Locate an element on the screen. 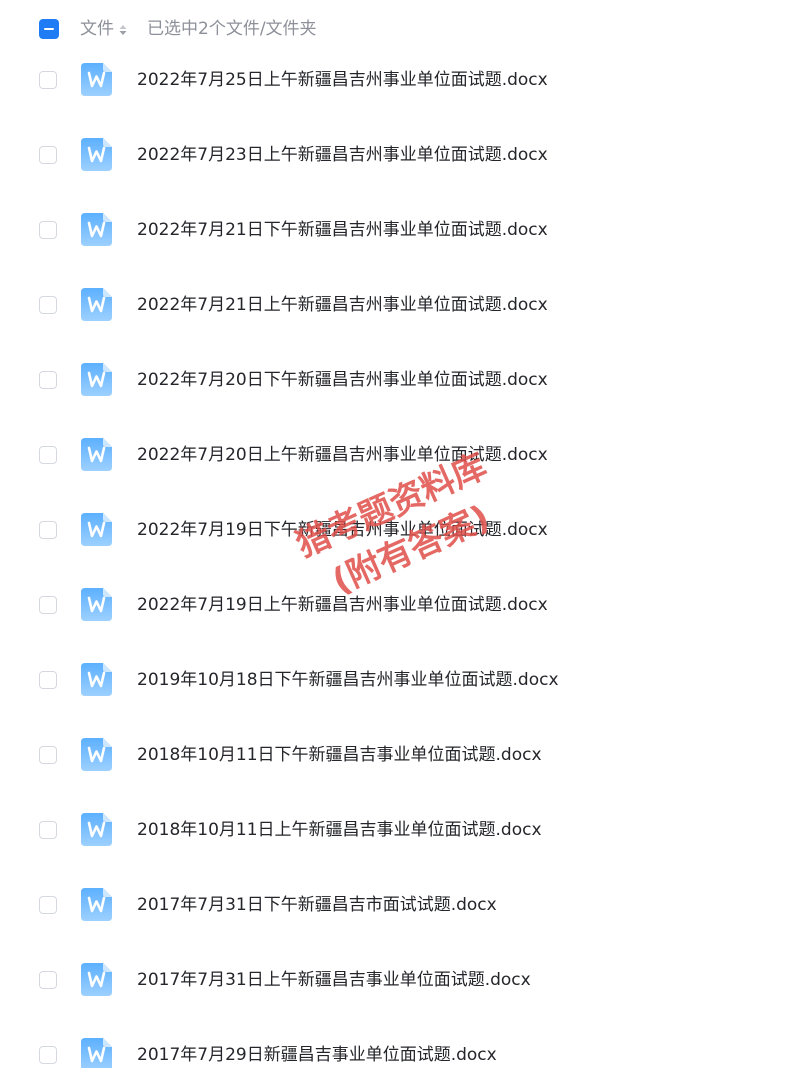 The width and height of the screenshot is (800, 1068). file-row: 2022年7月25日上午新疆昌吉州事业单位面试题.docx is located at coordinates (400, 80).